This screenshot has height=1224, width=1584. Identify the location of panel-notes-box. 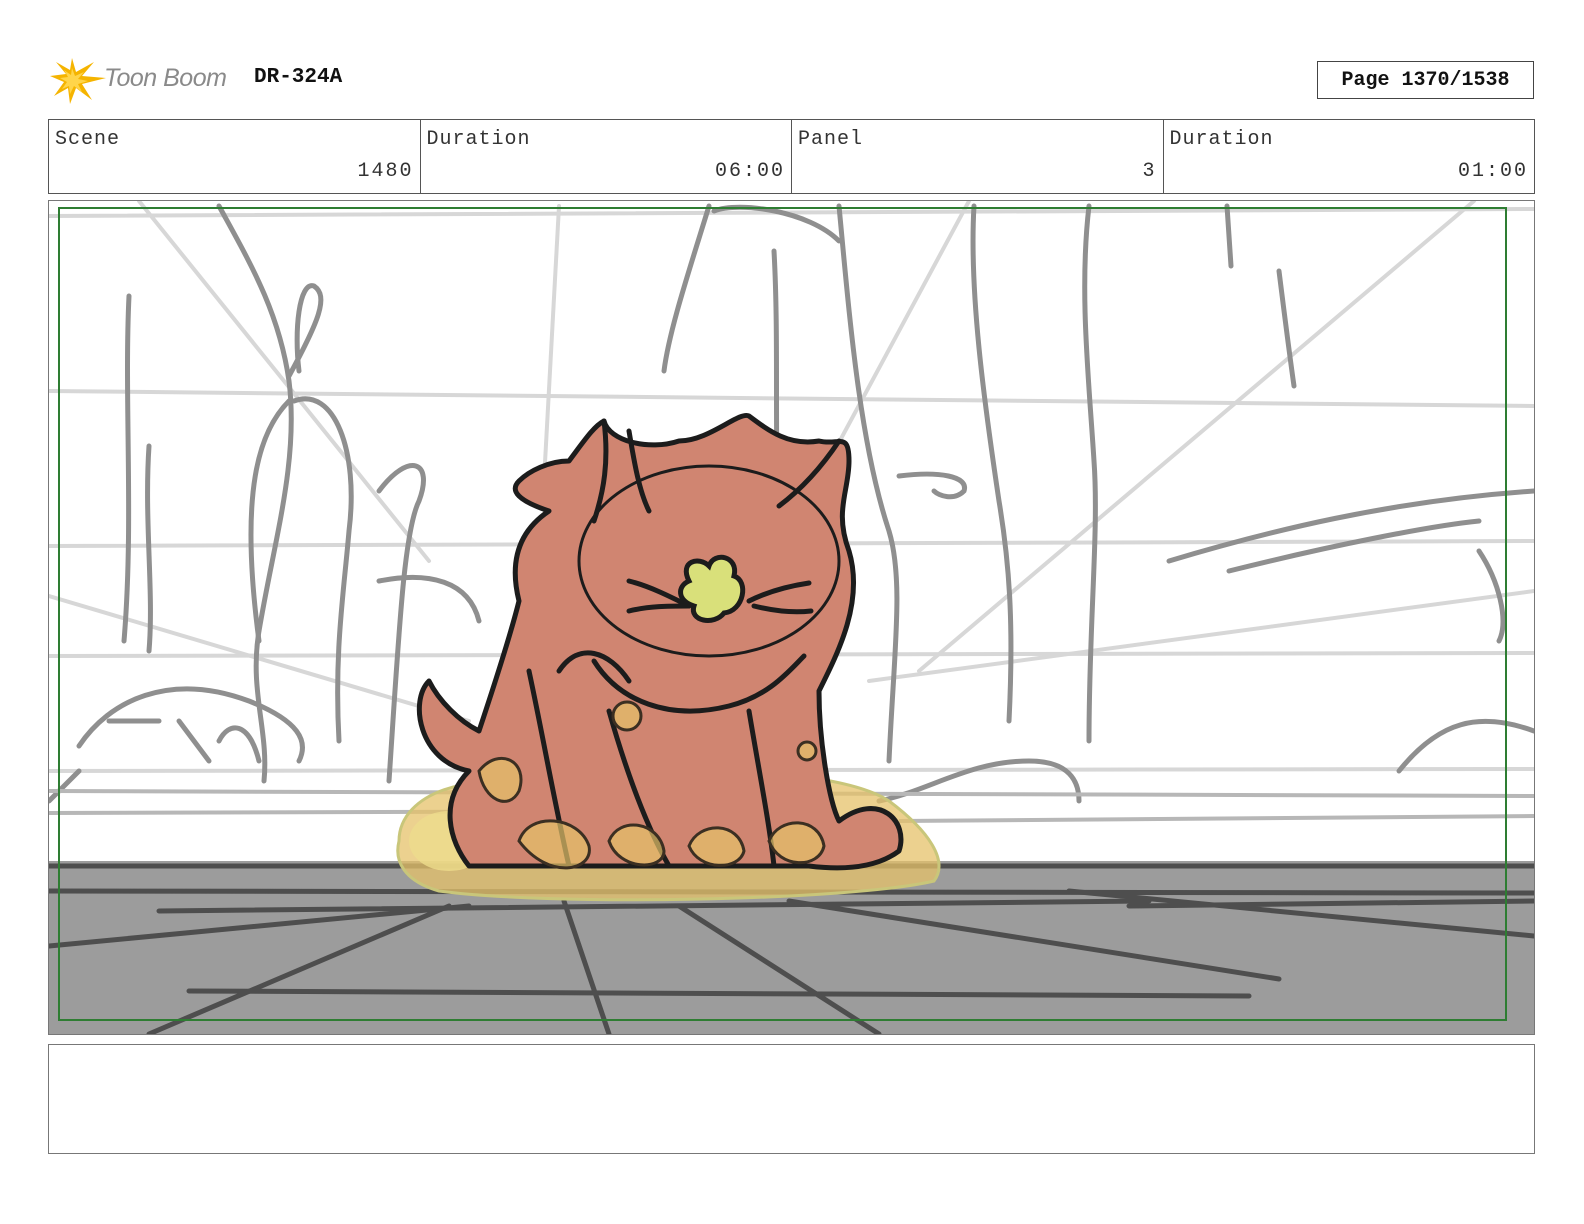
(791, 1099).